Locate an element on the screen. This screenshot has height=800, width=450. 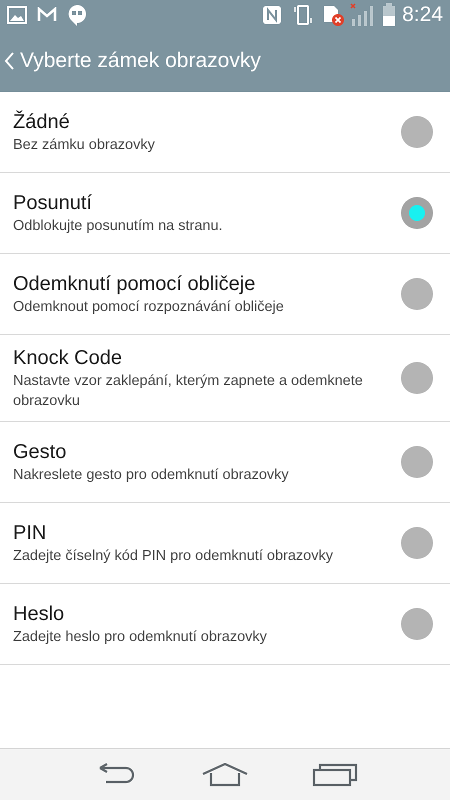
clock-time: 8:24 is located at coordinates (422, 15).